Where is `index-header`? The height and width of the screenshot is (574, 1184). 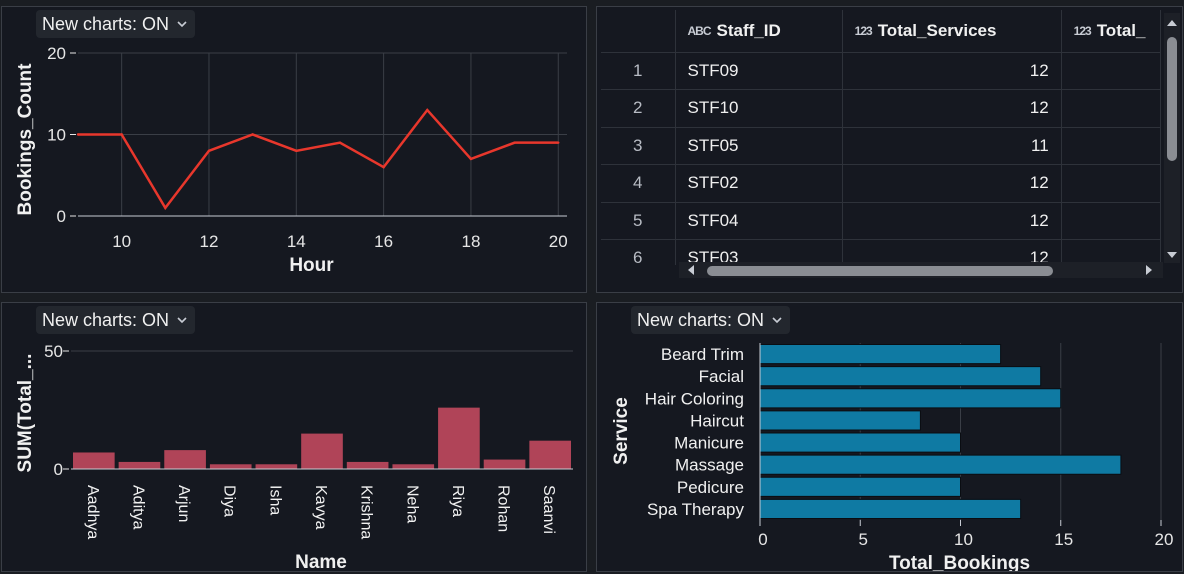
index-header is located at coordinates (638, 31).